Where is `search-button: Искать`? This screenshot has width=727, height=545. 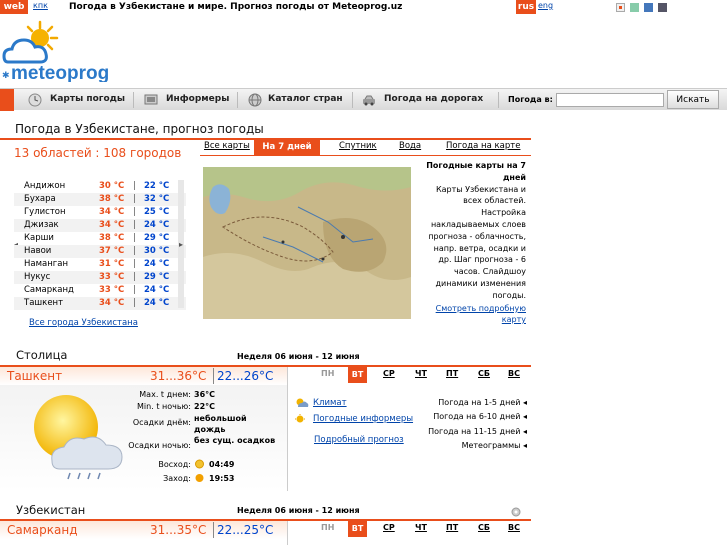
search-button: Искать is located at coordinates (693, 99).